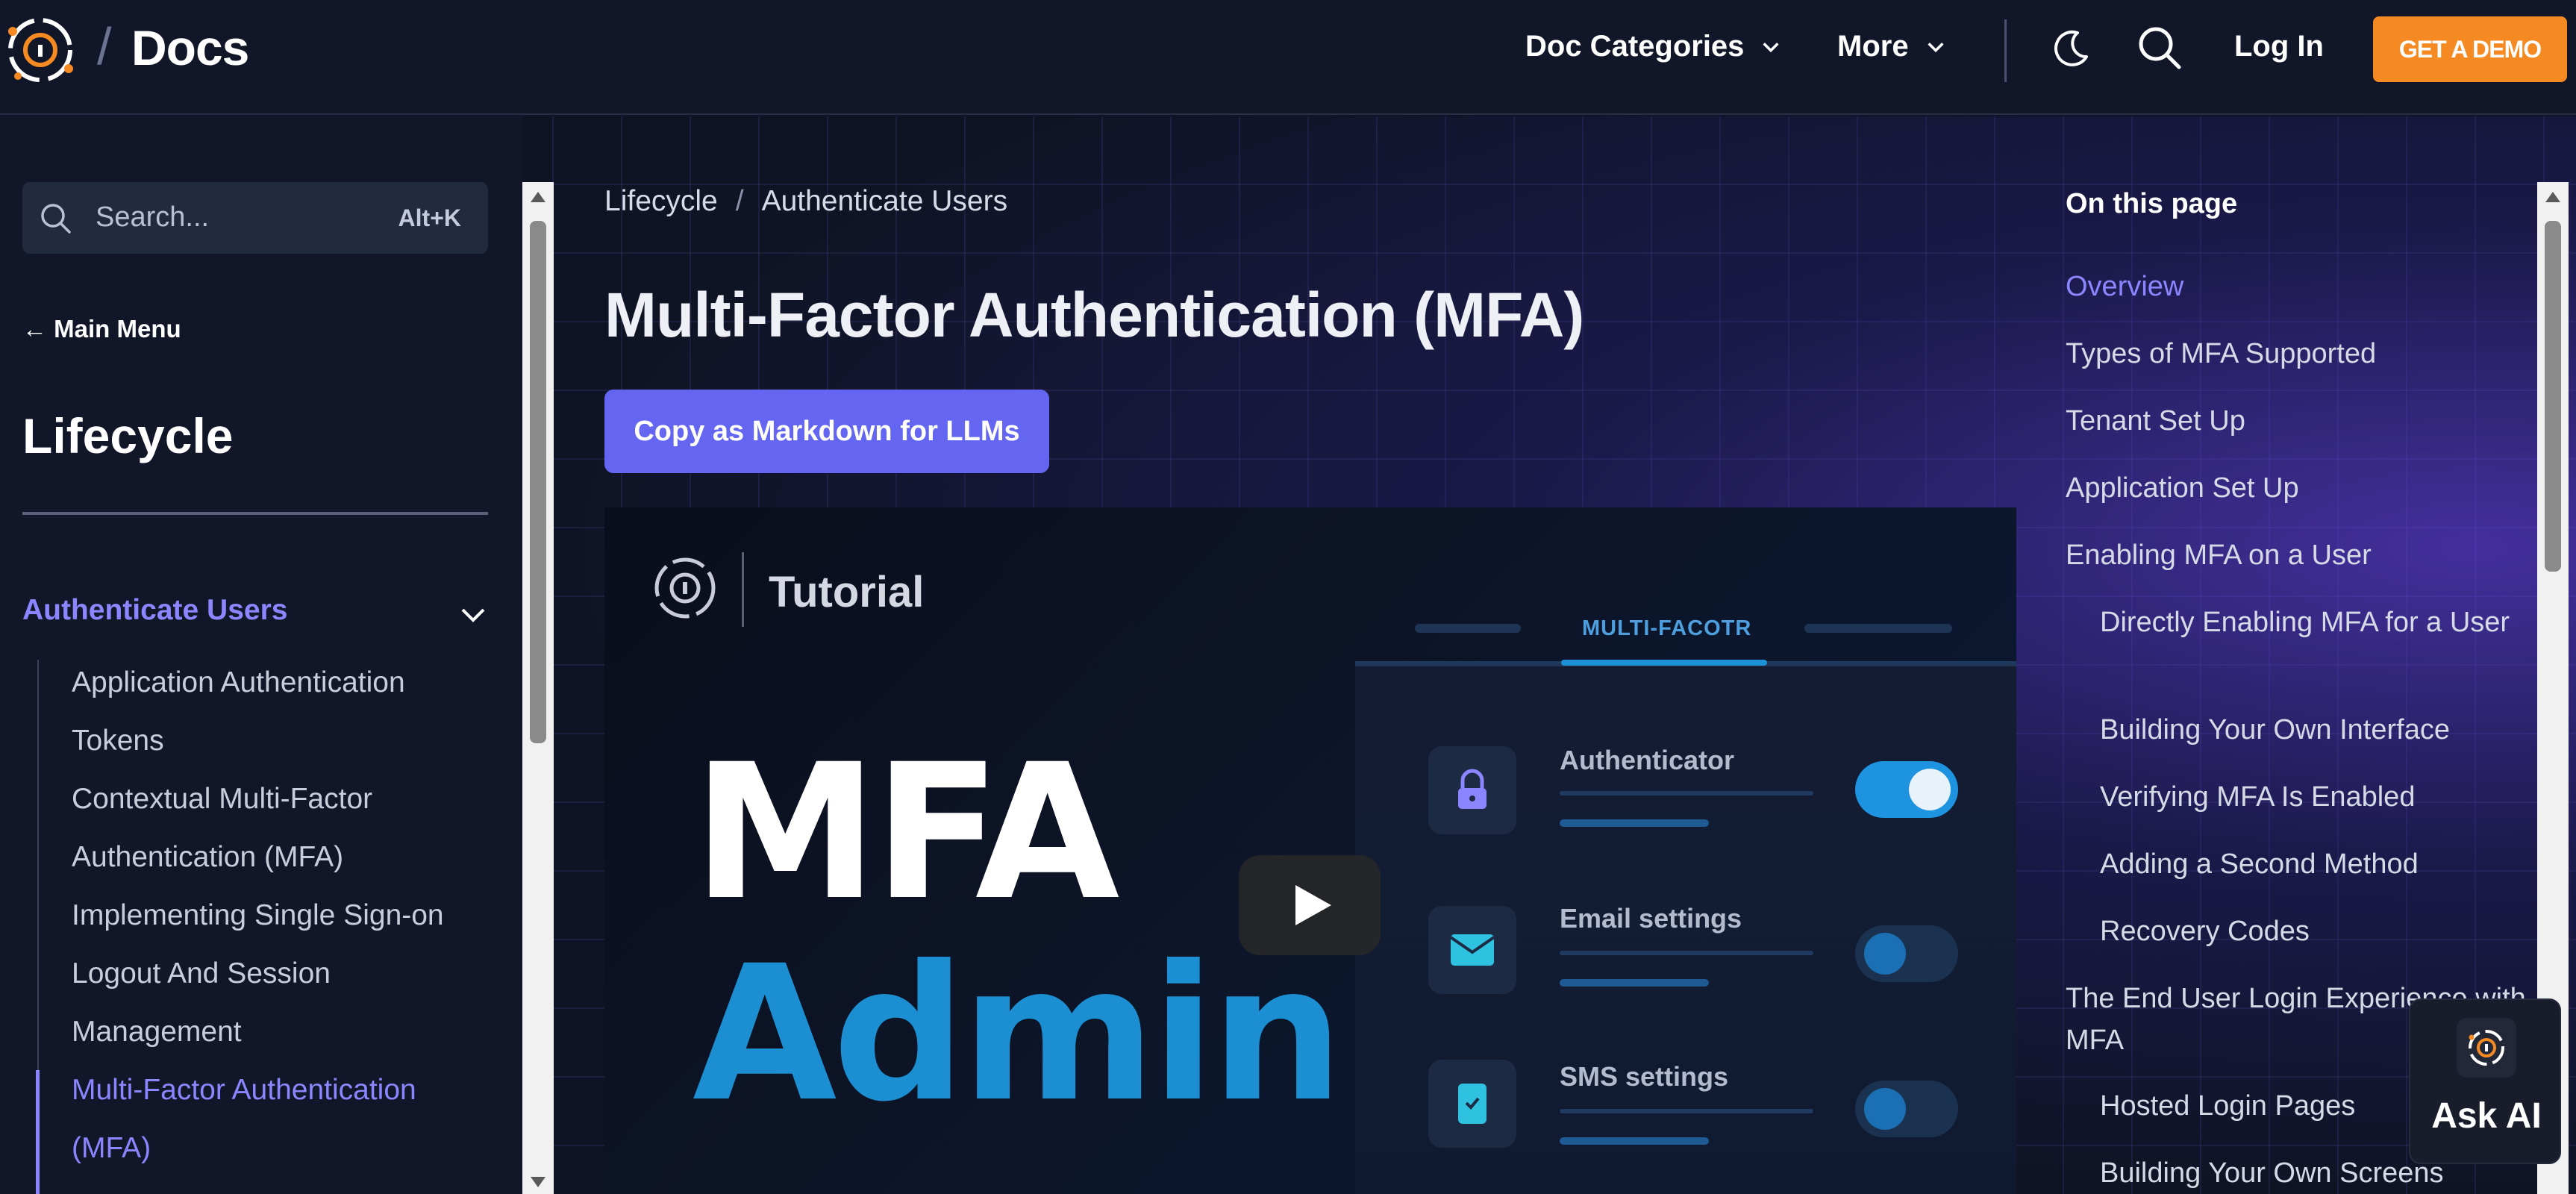 This screenshot has width=2576, height=1194. What do you see at coordinates (1873, 46) in the screenshot?
I see `nav-more-label: More` at bounding box center [1873, 46].